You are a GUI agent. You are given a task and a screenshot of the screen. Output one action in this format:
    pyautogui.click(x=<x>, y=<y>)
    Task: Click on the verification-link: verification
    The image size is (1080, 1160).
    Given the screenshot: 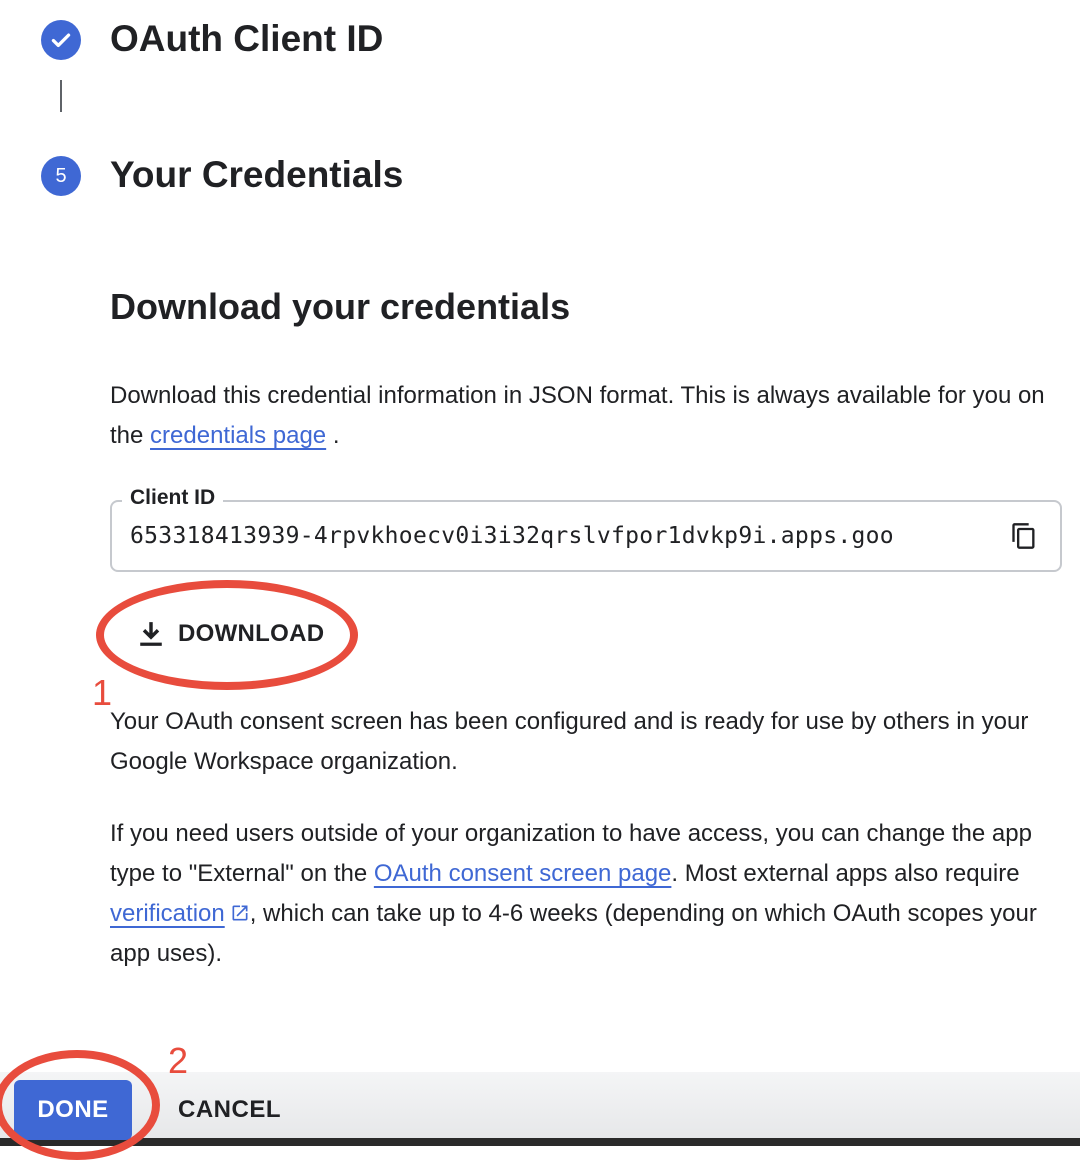 What is the action you would take?
    pyautogui.click(x=180, y=913)
    